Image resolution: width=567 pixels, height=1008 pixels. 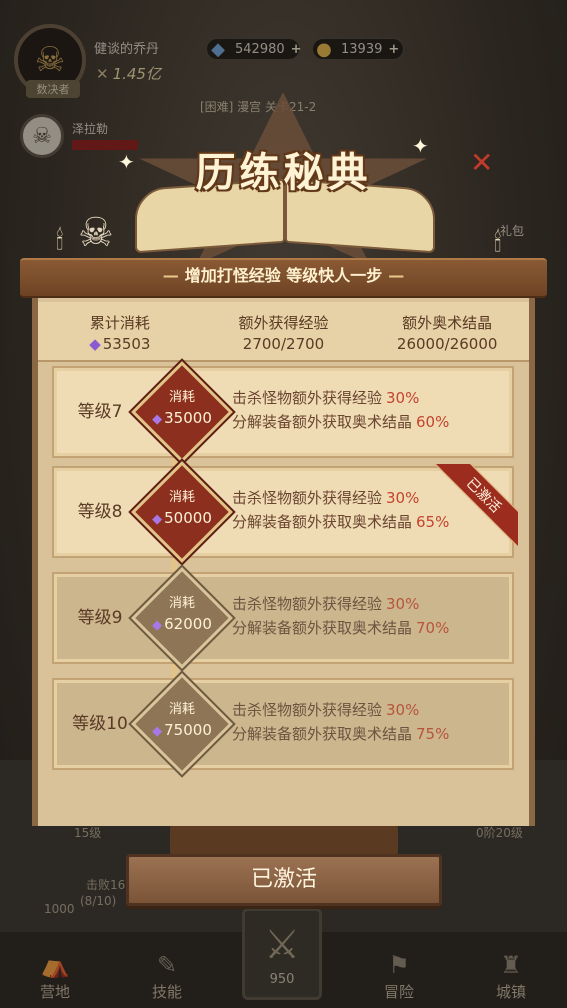 What do you see at coordinates (188, 518) in the screenshot?
I see `cost-amount: 50000` at bounding box center [188, 518].